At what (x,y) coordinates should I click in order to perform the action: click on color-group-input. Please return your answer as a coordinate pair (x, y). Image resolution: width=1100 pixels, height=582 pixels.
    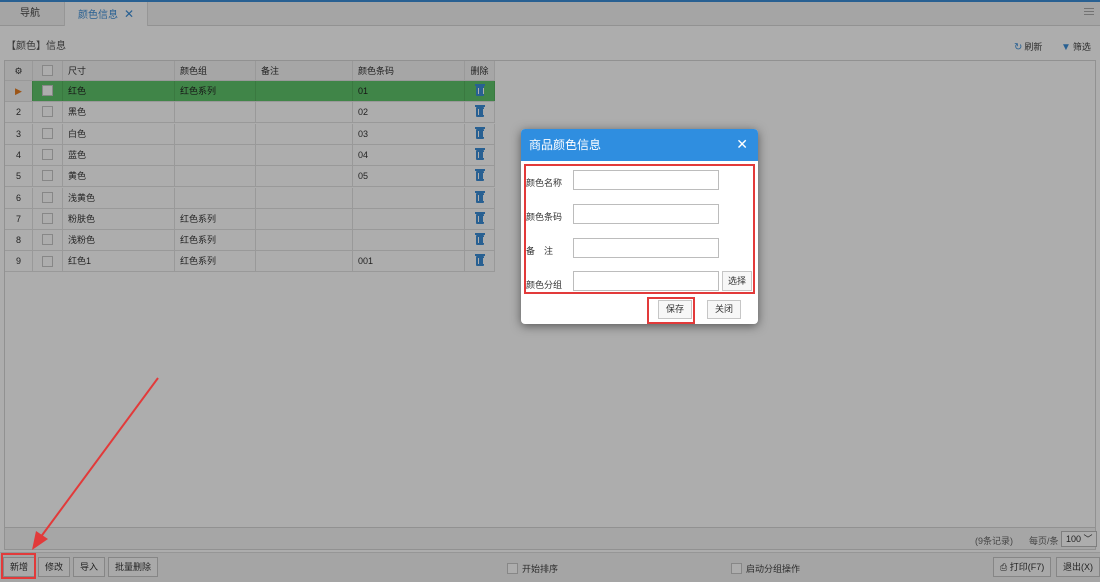
    Looking at the image, I should click on (646, 281).